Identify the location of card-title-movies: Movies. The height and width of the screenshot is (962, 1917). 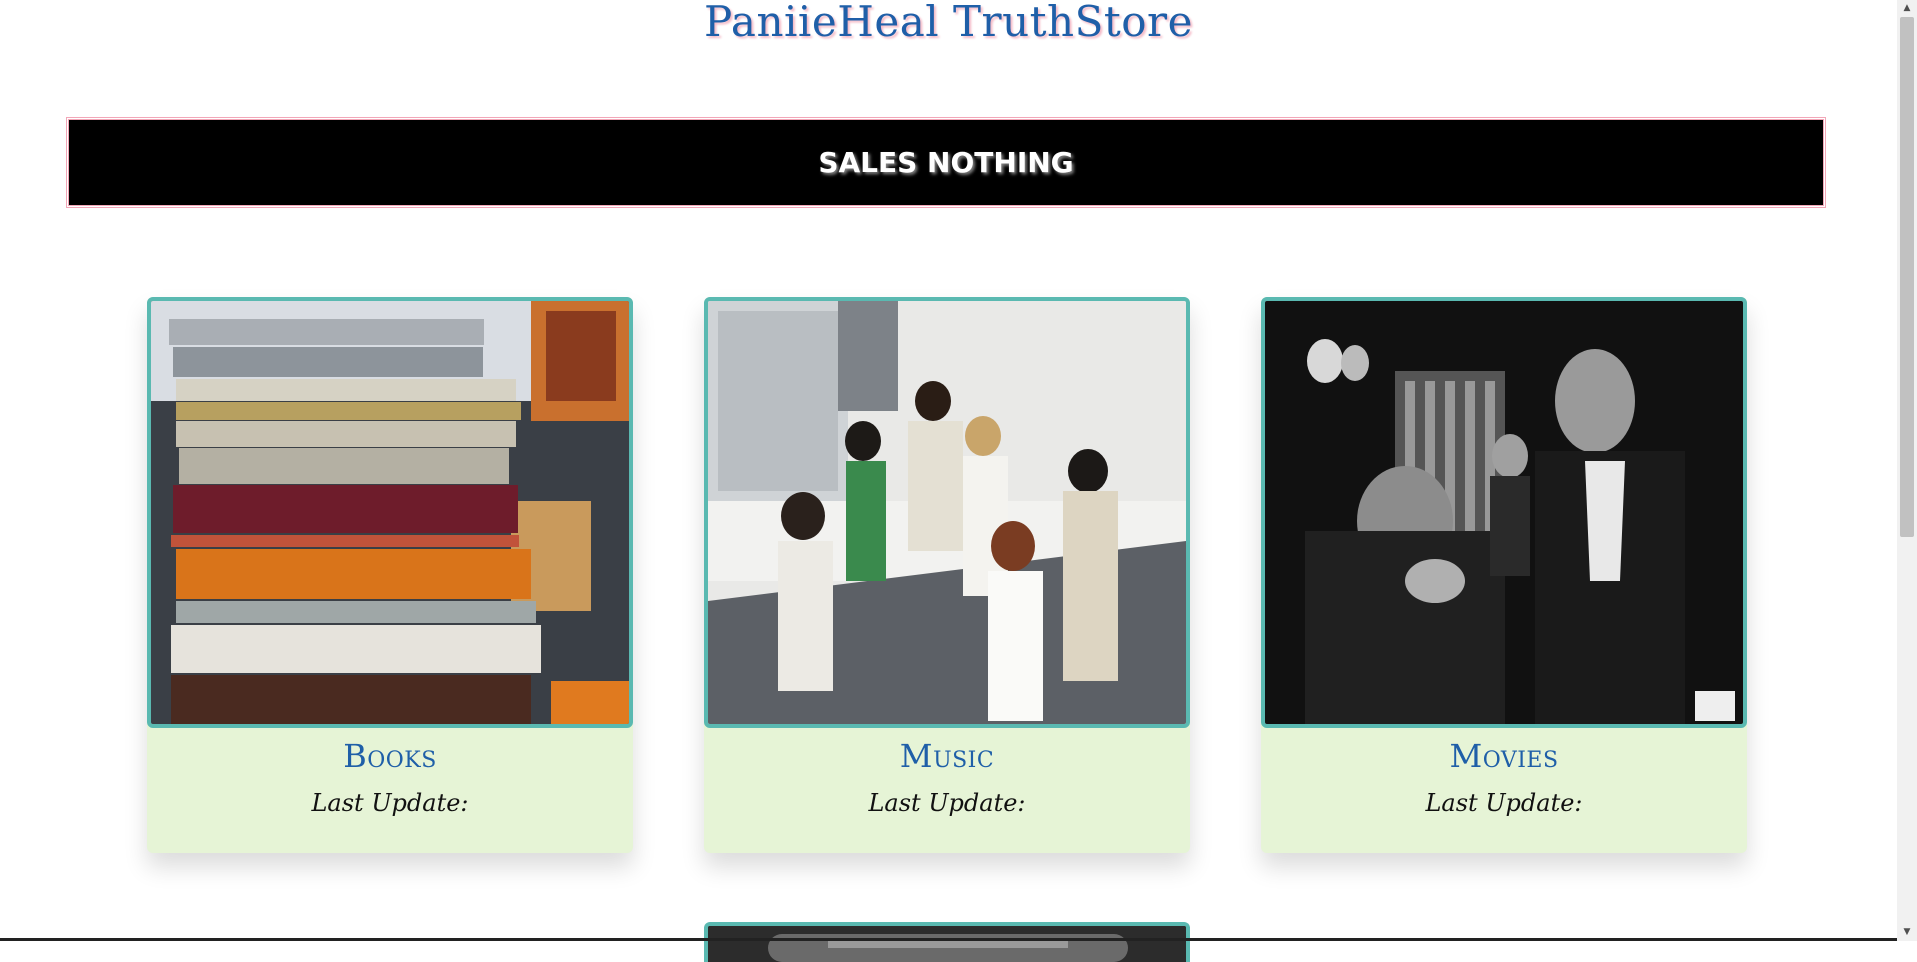
(1504, 756).